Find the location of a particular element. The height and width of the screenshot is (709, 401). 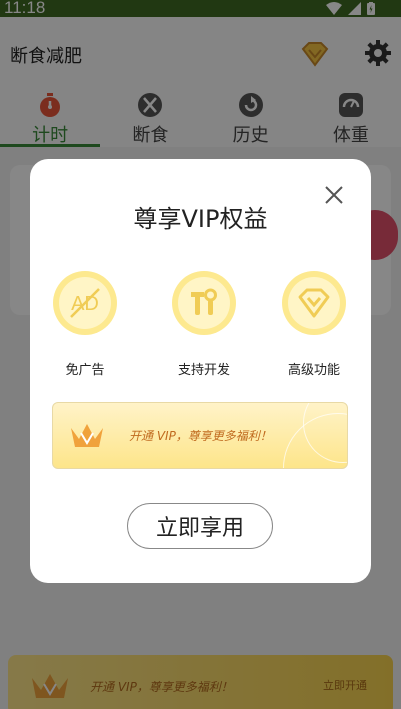

feature-advanced: 高级功能 is located at coordinates (314, 324).